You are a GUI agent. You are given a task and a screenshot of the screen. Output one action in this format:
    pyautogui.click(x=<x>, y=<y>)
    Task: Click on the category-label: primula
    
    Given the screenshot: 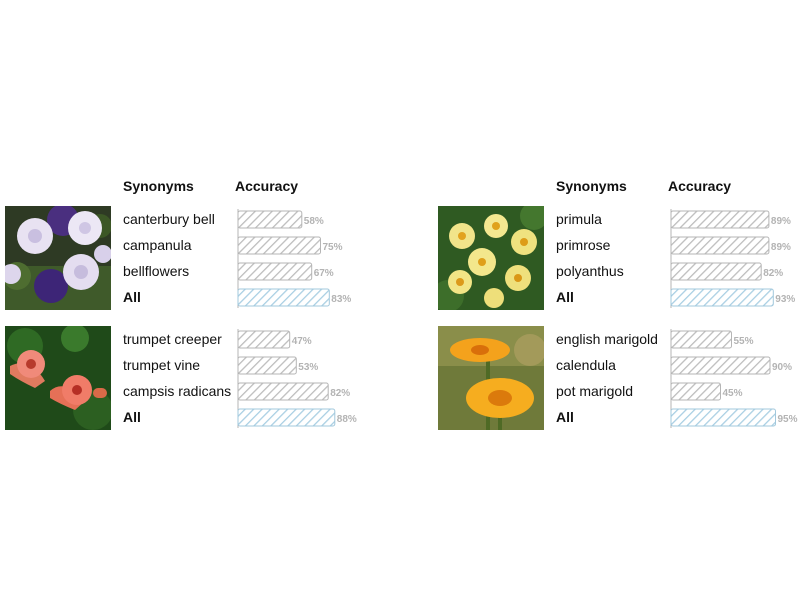 What is the action you would take?
    pyautogui.click(x=579, y=219)
    